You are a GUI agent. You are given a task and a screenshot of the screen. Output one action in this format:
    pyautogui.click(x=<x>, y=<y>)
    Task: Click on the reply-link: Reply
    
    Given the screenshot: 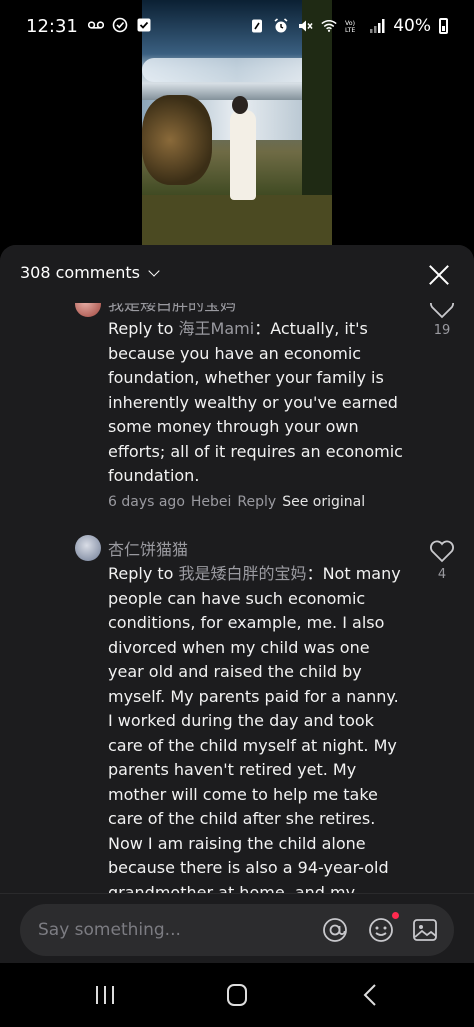 What is the action you would take?
    pyautogui.click(x=256, y=502)
    